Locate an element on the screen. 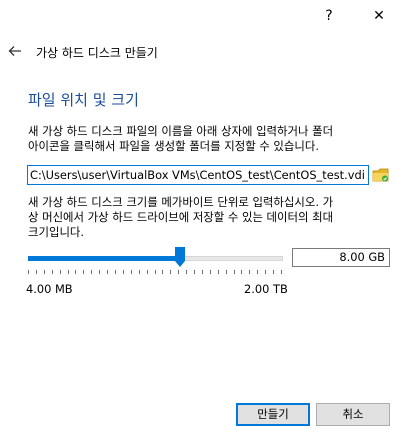 The height and width of the screenshot is (435, 405). choose-folder-button is located at coordinates (381, 175).